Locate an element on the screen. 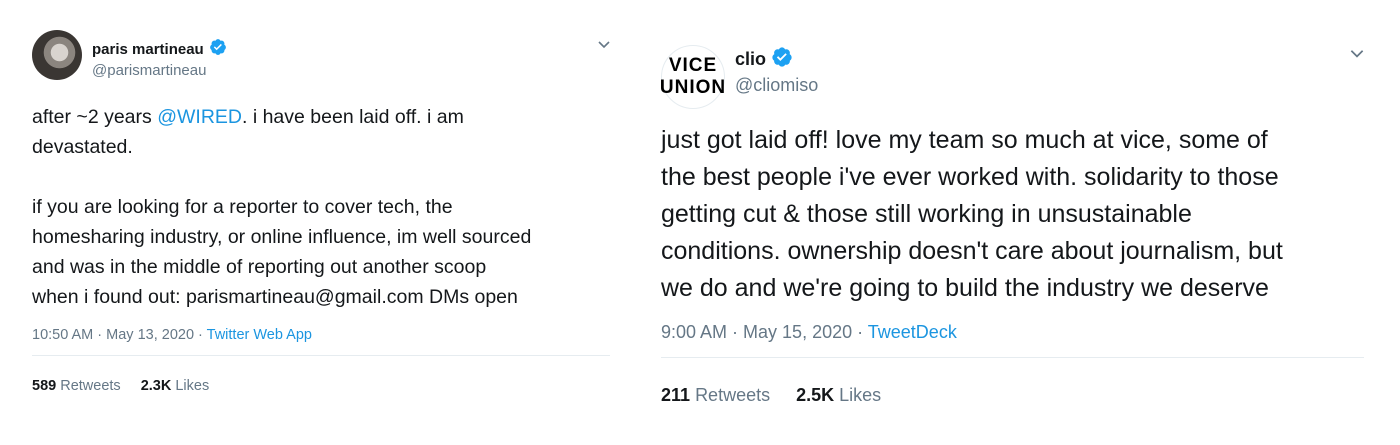  tweet-stats: 211 Retweets 2.5K Likes is located at coordinates (771, 395).